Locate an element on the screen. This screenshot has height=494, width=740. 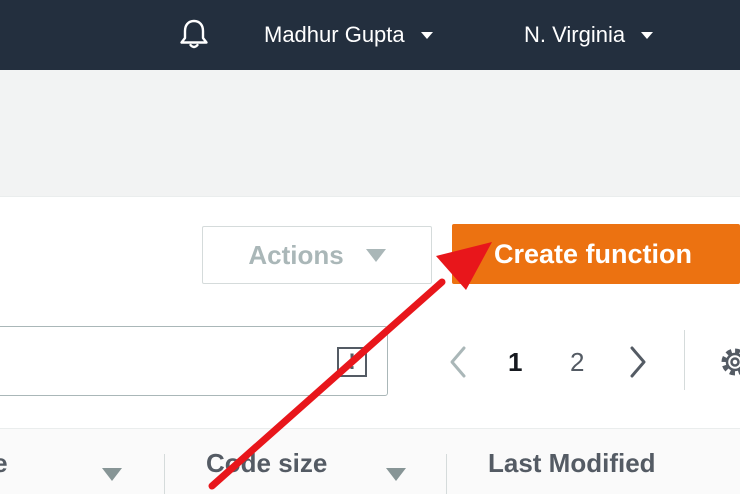
search-input: ! is located at coordinates (194, 361).